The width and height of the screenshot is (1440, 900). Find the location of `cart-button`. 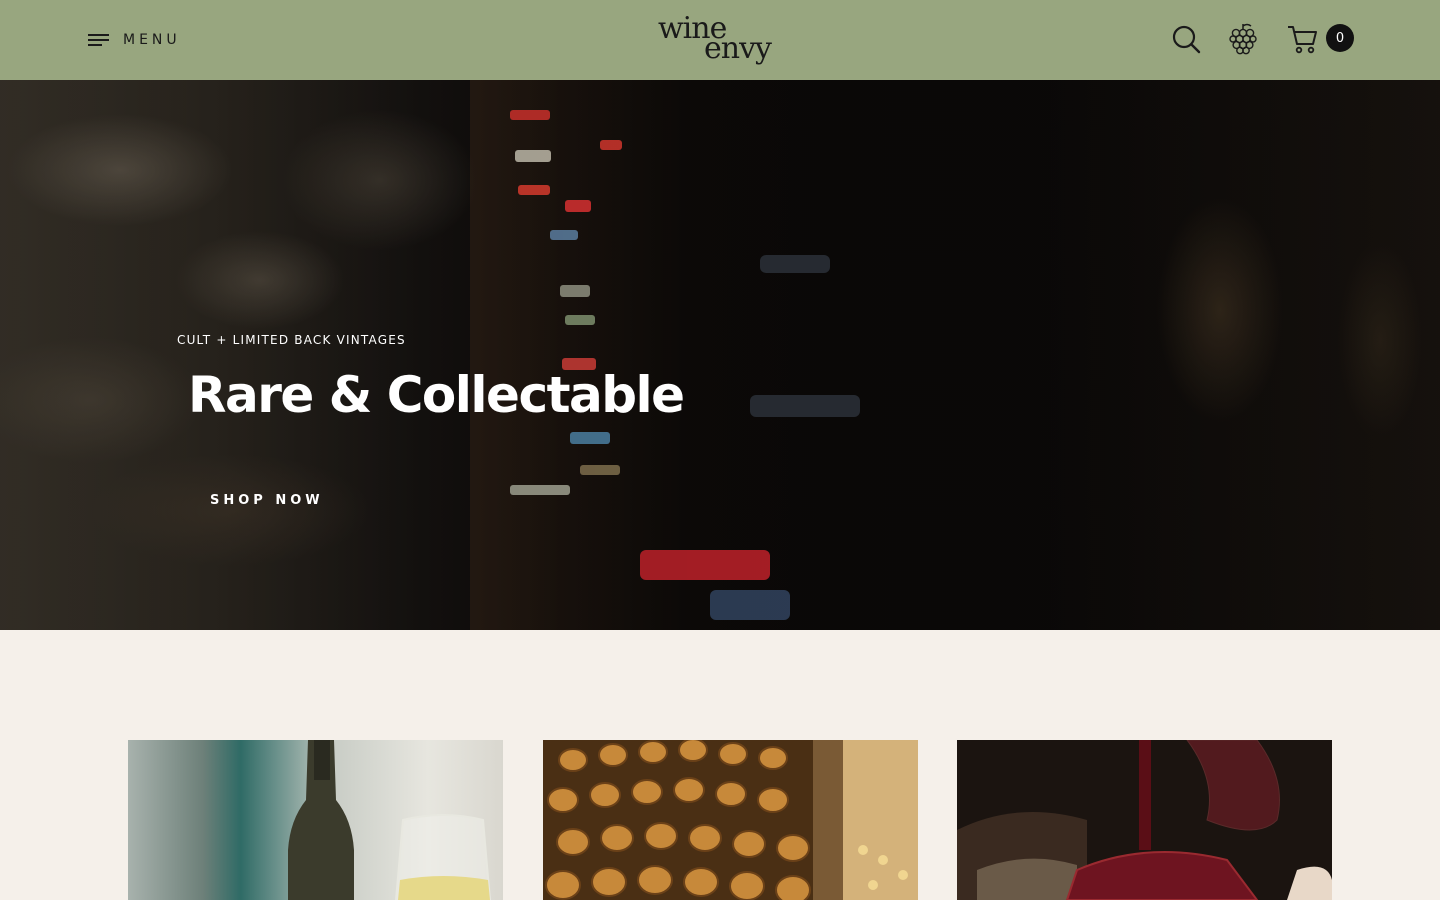

cart-button is located at coordinates (1303, 39).